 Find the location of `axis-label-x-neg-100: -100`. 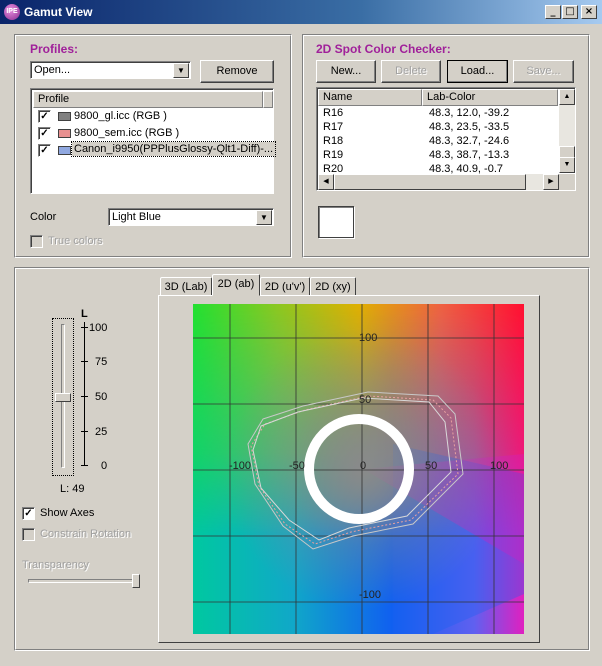

axis-label-x-neg-100: -100 is located at coordinates (240, 466).